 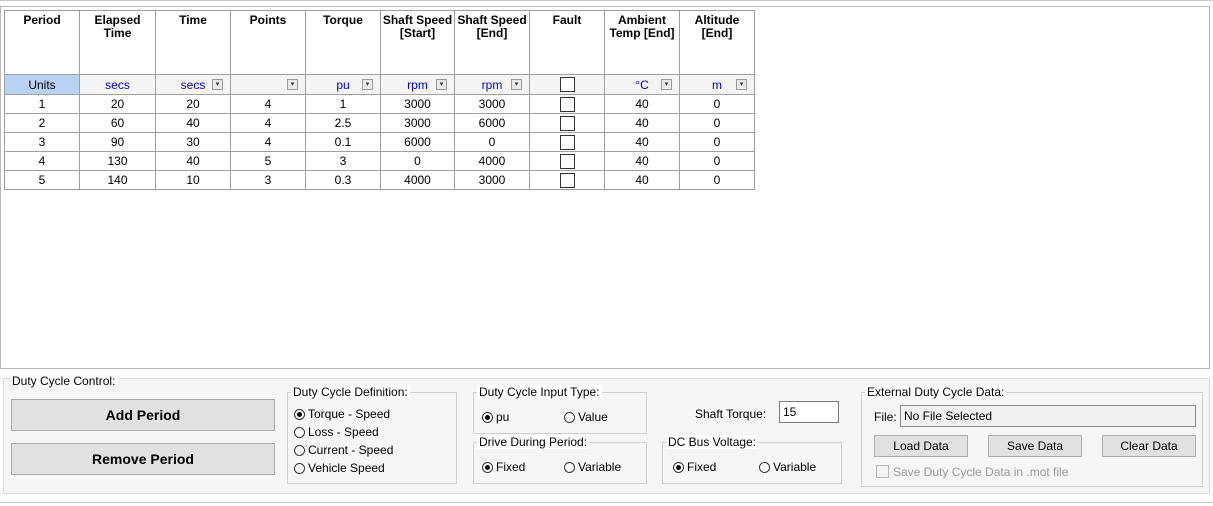 I want to click on cell-period: 5, so click(x=42, y=180).